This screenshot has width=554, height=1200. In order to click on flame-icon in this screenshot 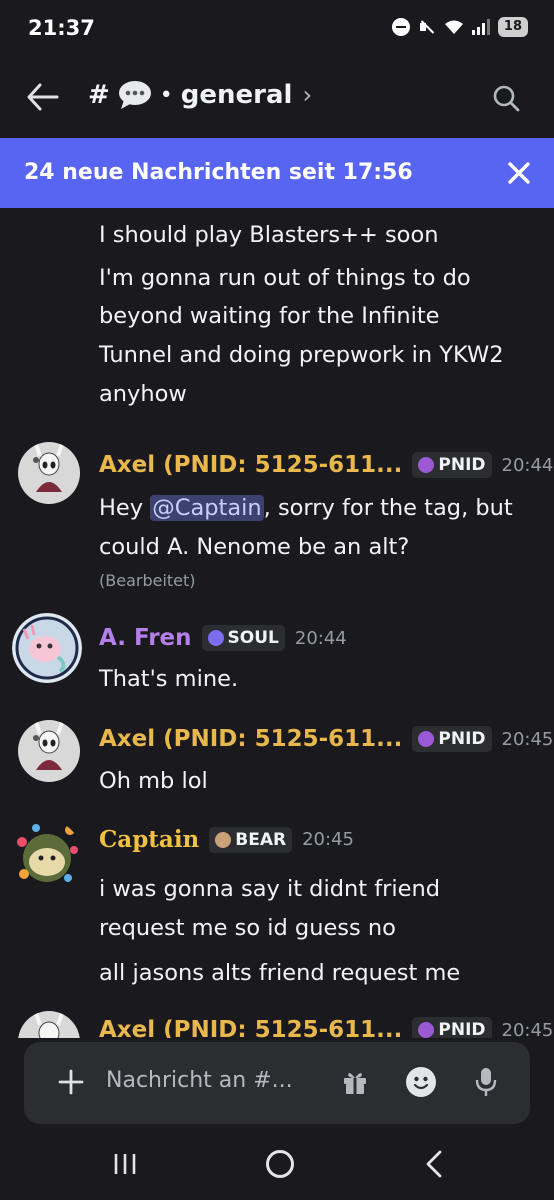, I will do `click(215, 638)`.